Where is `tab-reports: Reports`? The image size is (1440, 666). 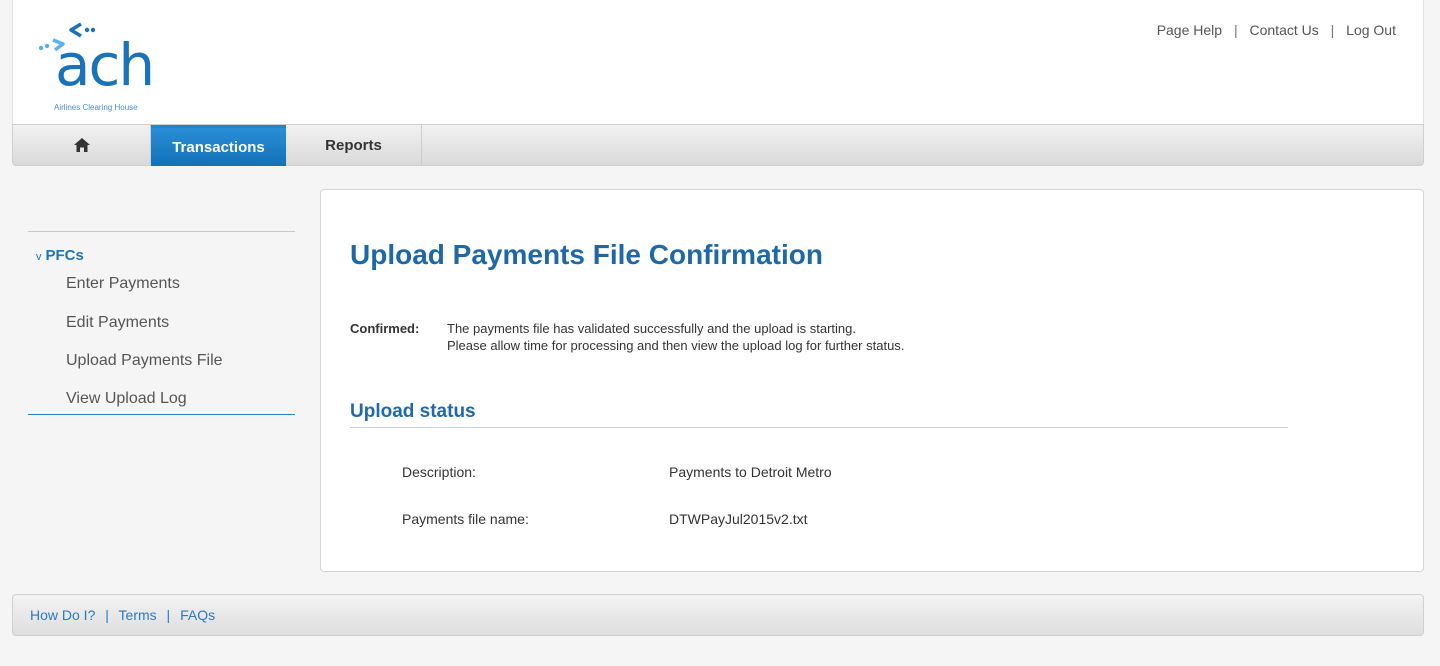
tab-reports: Reports is located at coordinates (354, 145).